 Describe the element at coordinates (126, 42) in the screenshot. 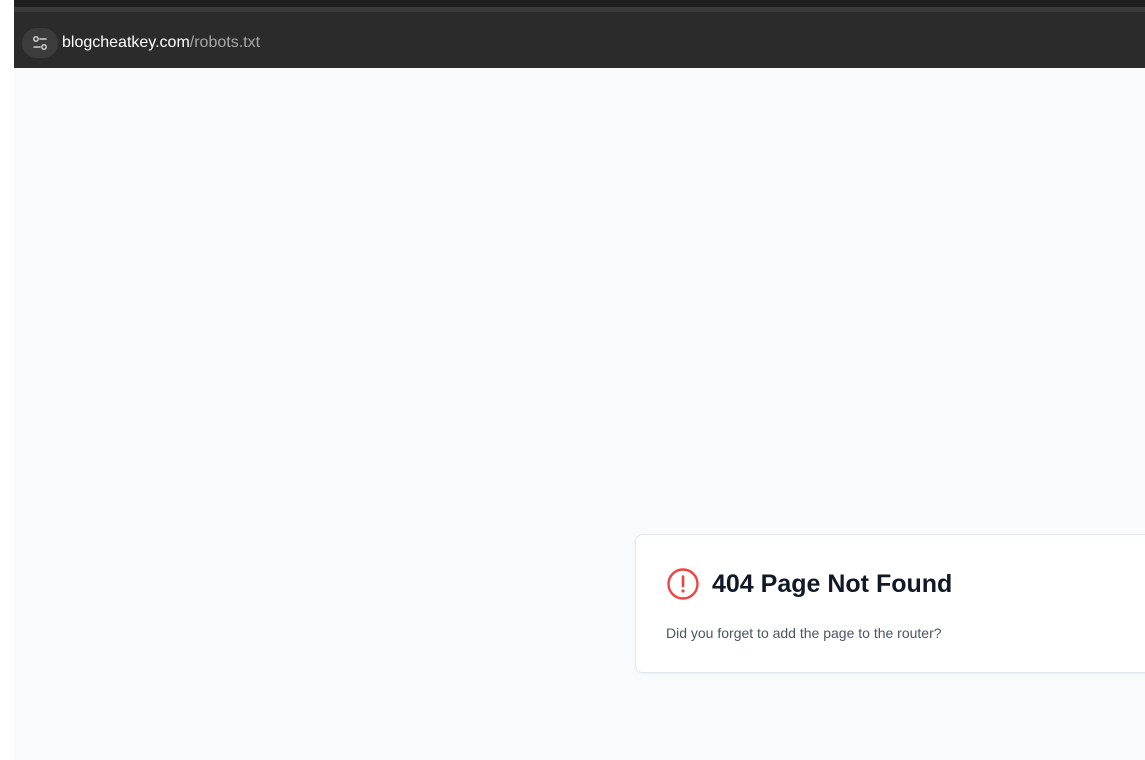

I see `url-domain: blogcheatkey.com` at that location.